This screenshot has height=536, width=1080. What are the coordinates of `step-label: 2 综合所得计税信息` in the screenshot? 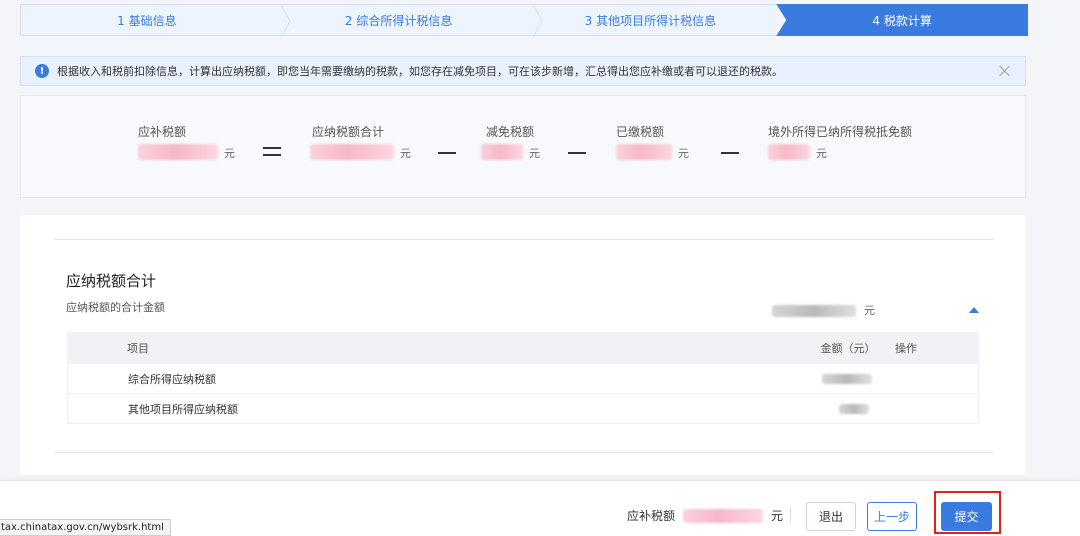 It's located at (398, 20).